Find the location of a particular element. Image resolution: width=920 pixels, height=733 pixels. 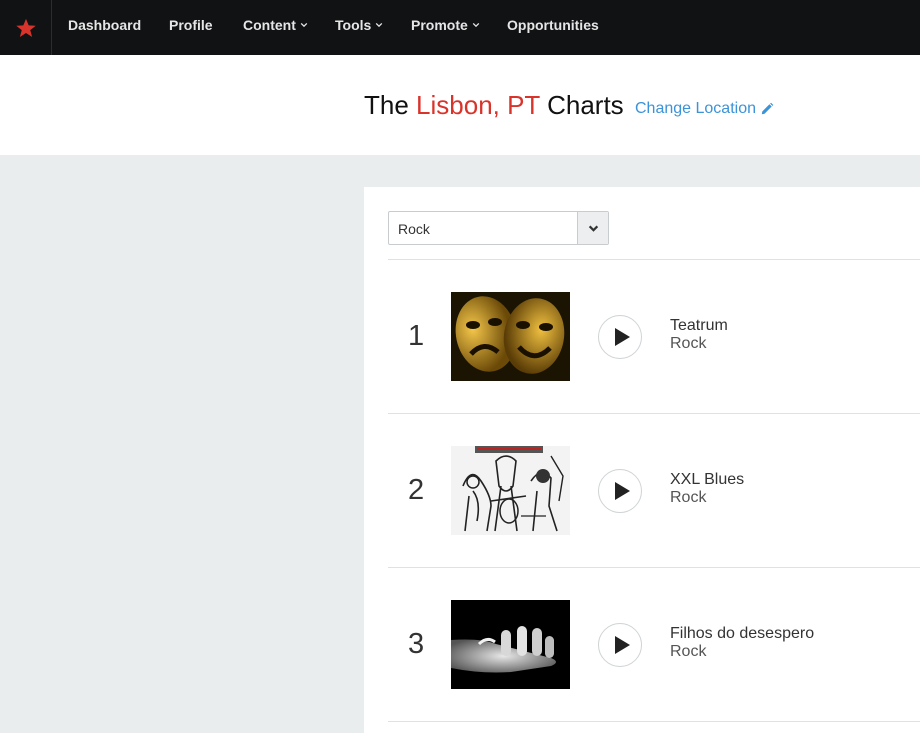

title-city: Lisbon, PT is located at coordinates (478, 105).